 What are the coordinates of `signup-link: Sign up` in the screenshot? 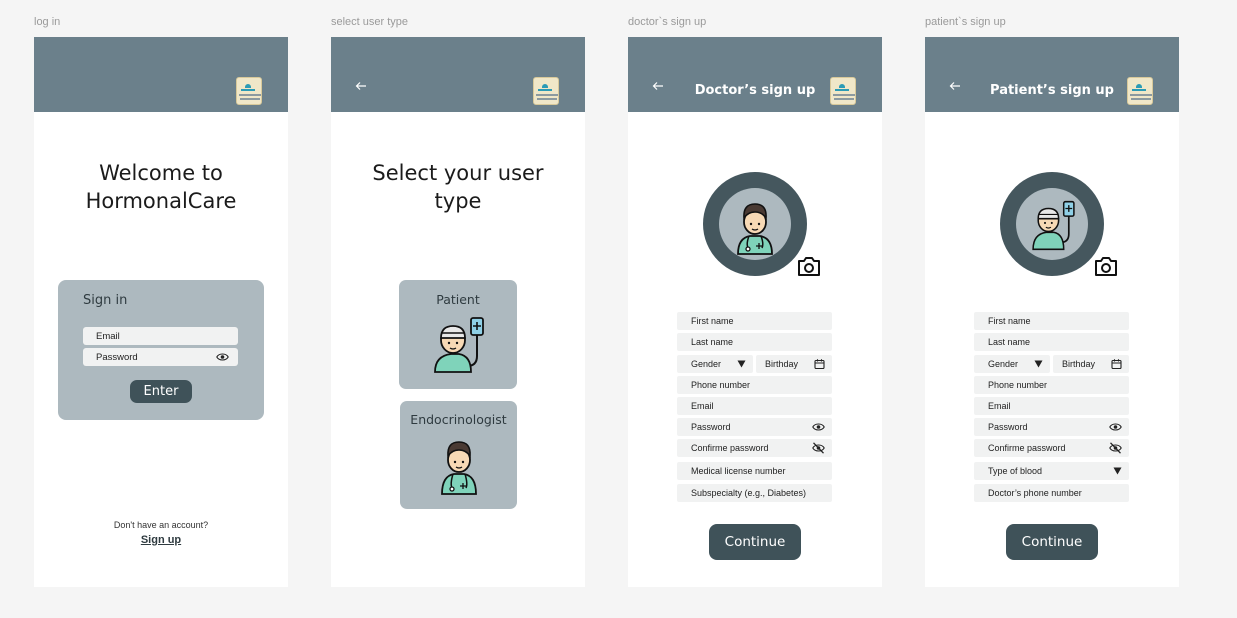 It's located at (161, 540).